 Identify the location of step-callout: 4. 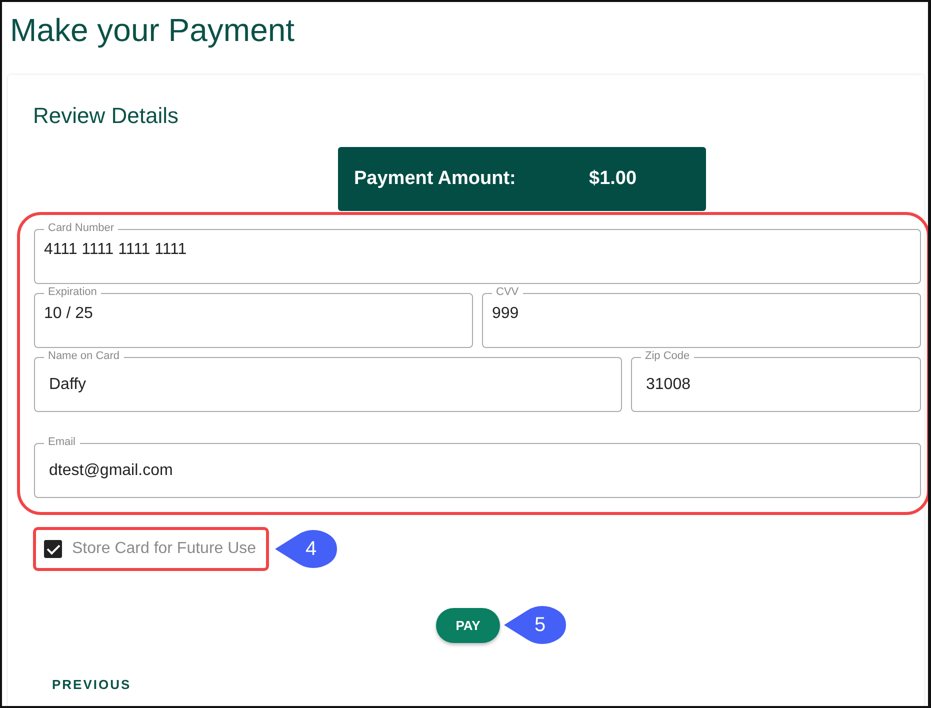
(306, 549).